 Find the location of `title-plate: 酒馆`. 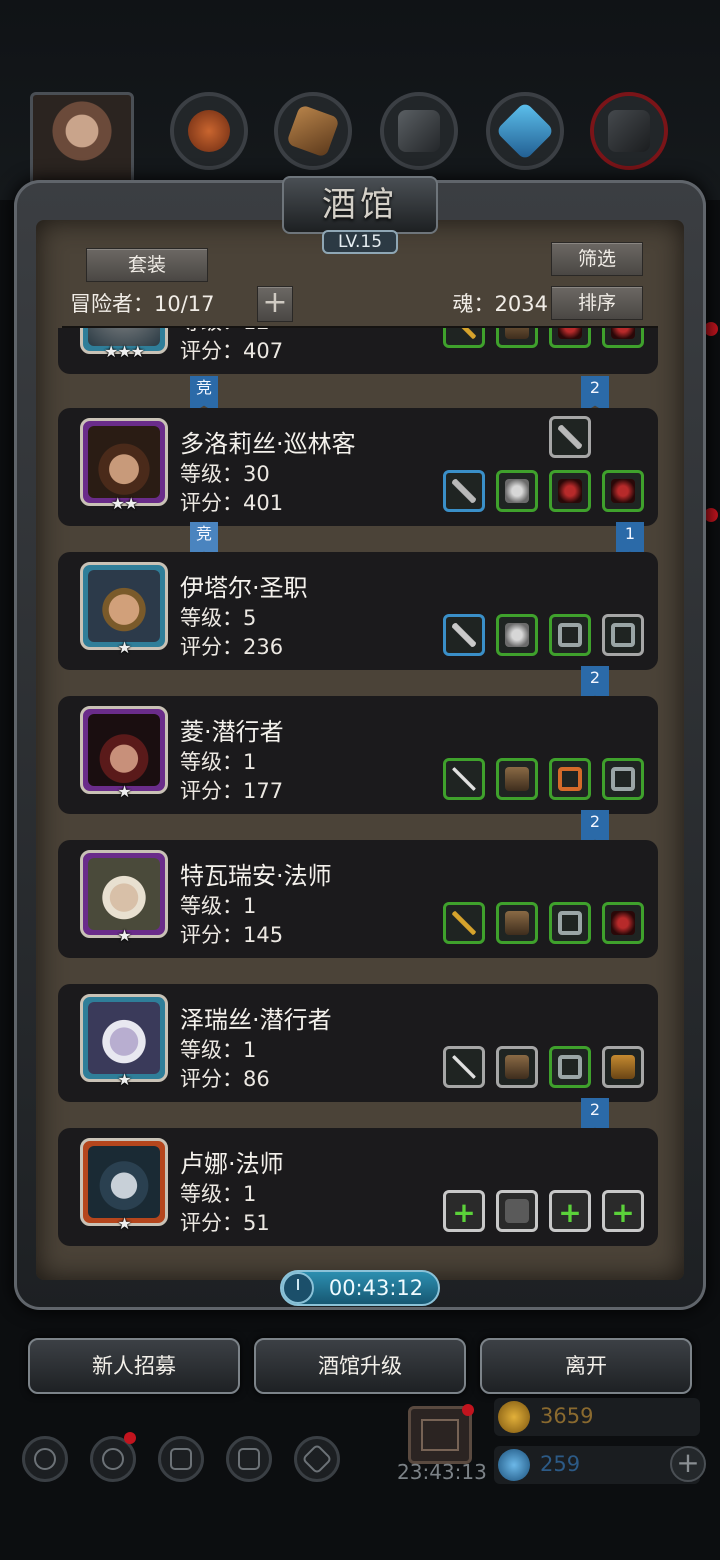

title-plate: 酒馆 is located at coordinates (360, 205).